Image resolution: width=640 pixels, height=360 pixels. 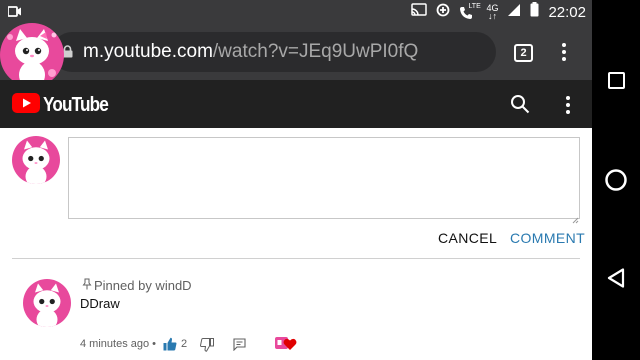 What do you see at coordinates (115, 344) in the screenshot?
I see `comment-time: 4 minutes ago` at bounding box center [115, 344].